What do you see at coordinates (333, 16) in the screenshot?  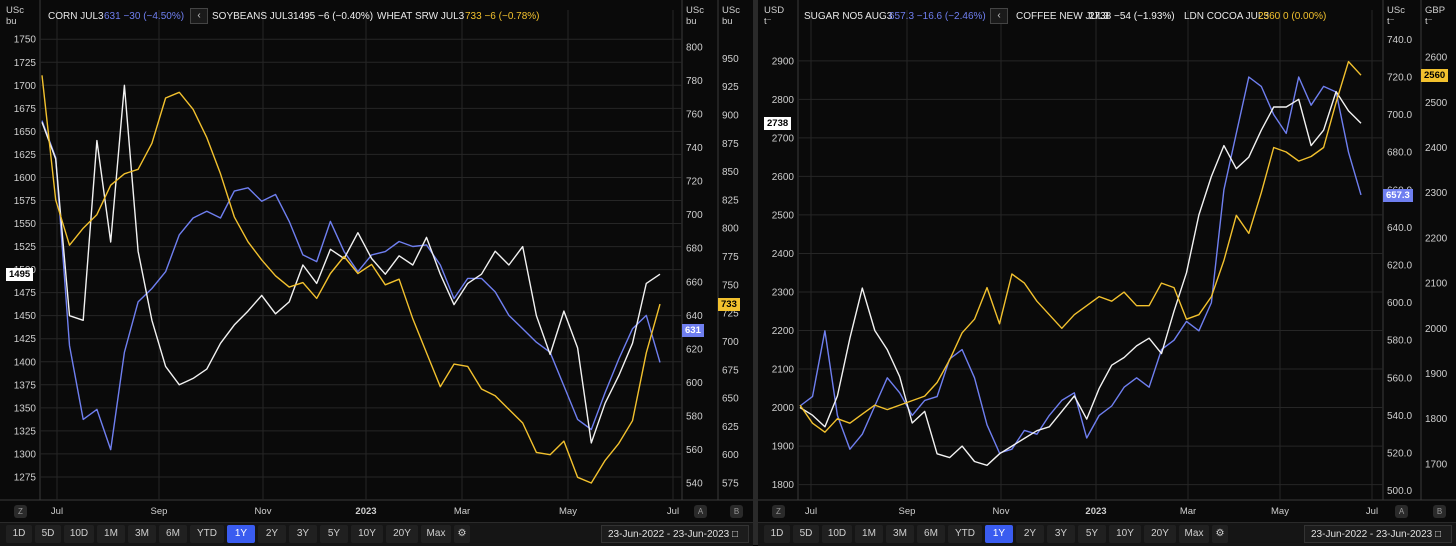 I see `legend-value: 1495 −6 (−0.40%)` at bounding box center [333, 16].